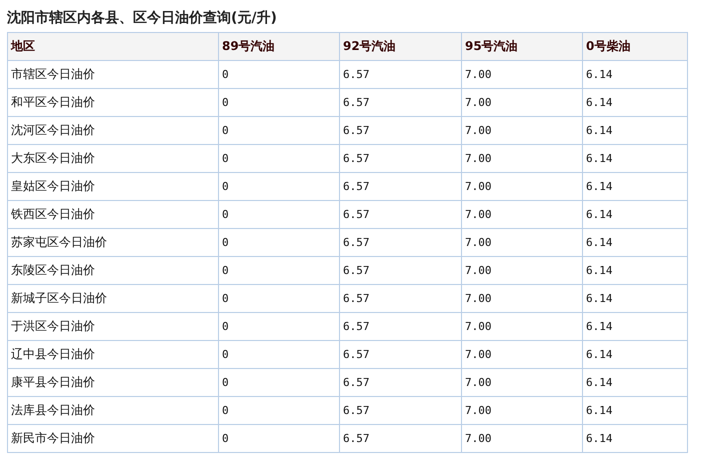 This screenshot has width=702, height=465. What do you see at coordinates (279, 46) in the screenshot?
I see `column-header: 89号汽油` at bounding box center [279, 46].